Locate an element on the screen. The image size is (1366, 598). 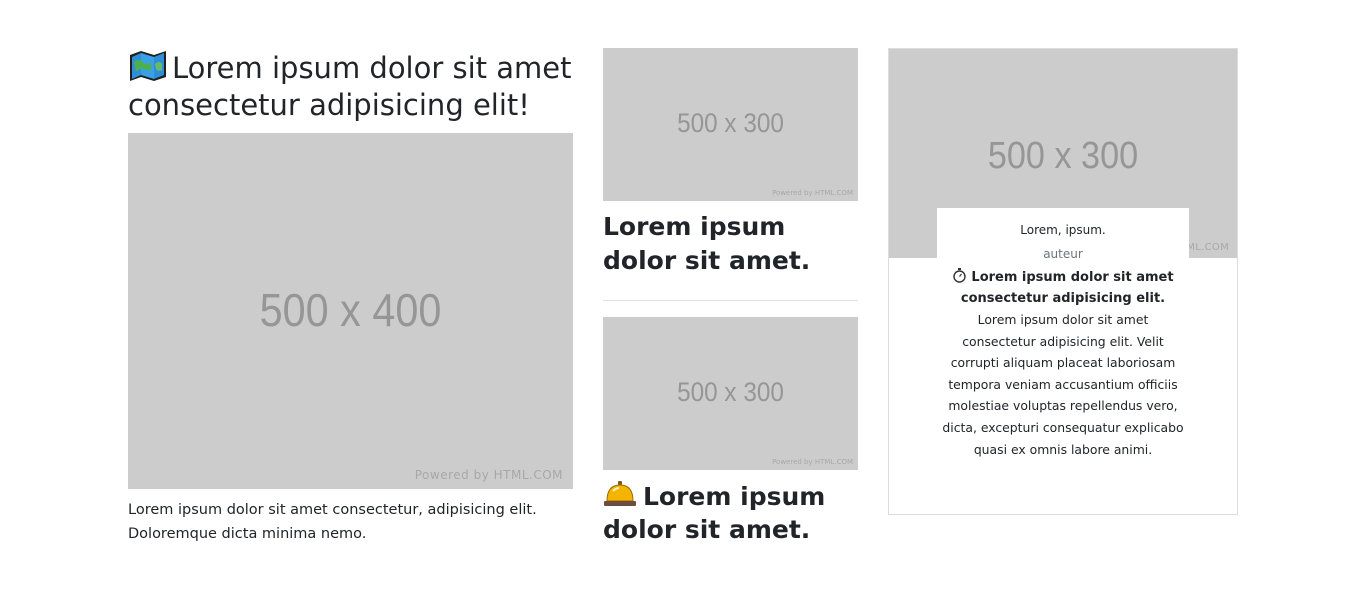
column2-title-1: Lorem ipsum dolor sit amet. is located at coordinates (707, 243).